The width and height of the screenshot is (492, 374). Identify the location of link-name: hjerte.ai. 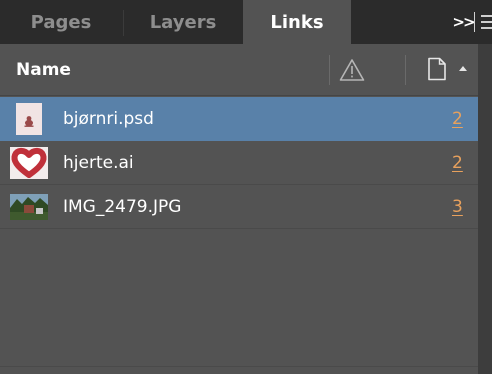
(98, 163).